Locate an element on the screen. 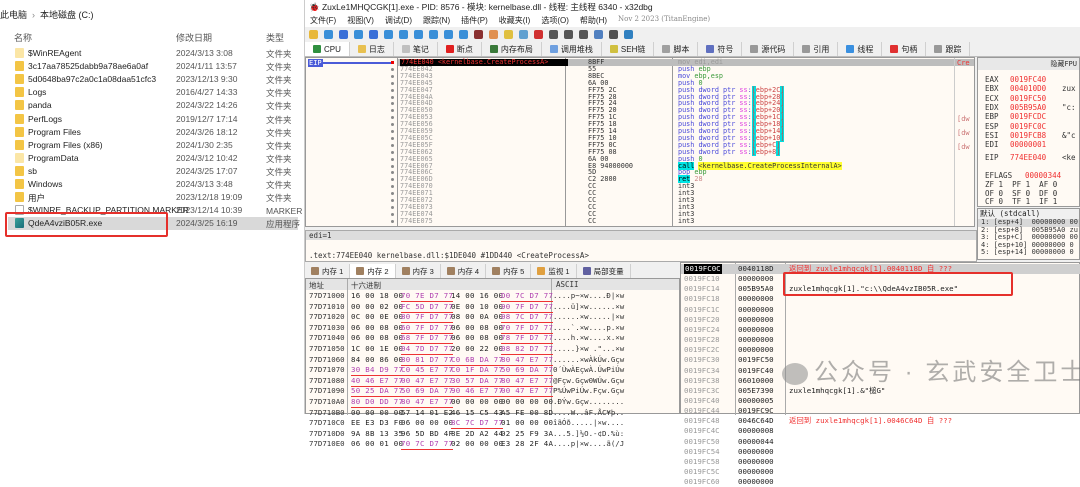 Image resolution: width=1080 pixels, height=487 pixels. menu-item: 文件(F) is located at coordinates (323, 21).